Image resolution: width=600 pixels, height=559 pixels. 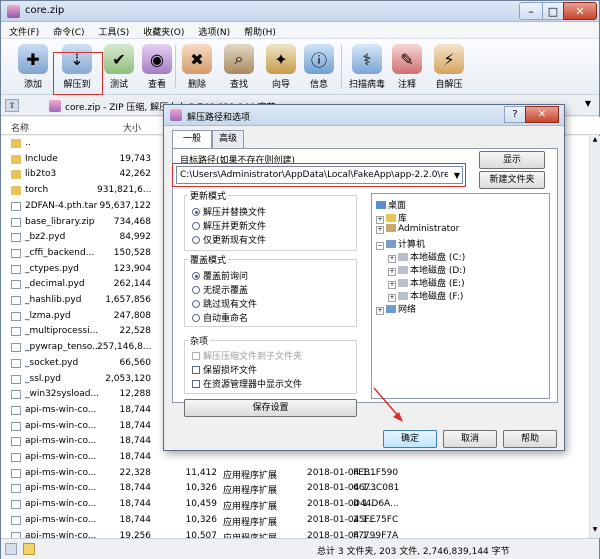 I want to click on arrow-line, so click(x=387, y=403).